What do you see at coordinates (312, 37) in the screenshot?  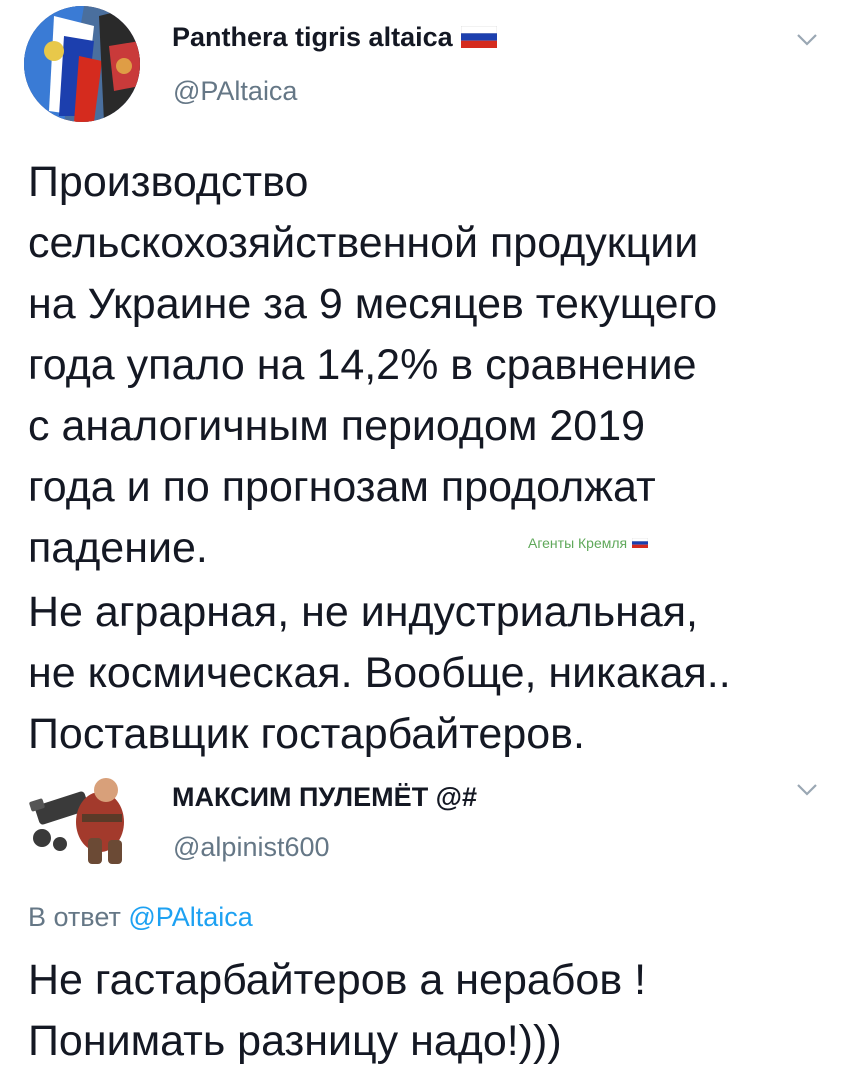 I see `author-name-text: Panthera tigris altaica` at bounding box center [312, 37].